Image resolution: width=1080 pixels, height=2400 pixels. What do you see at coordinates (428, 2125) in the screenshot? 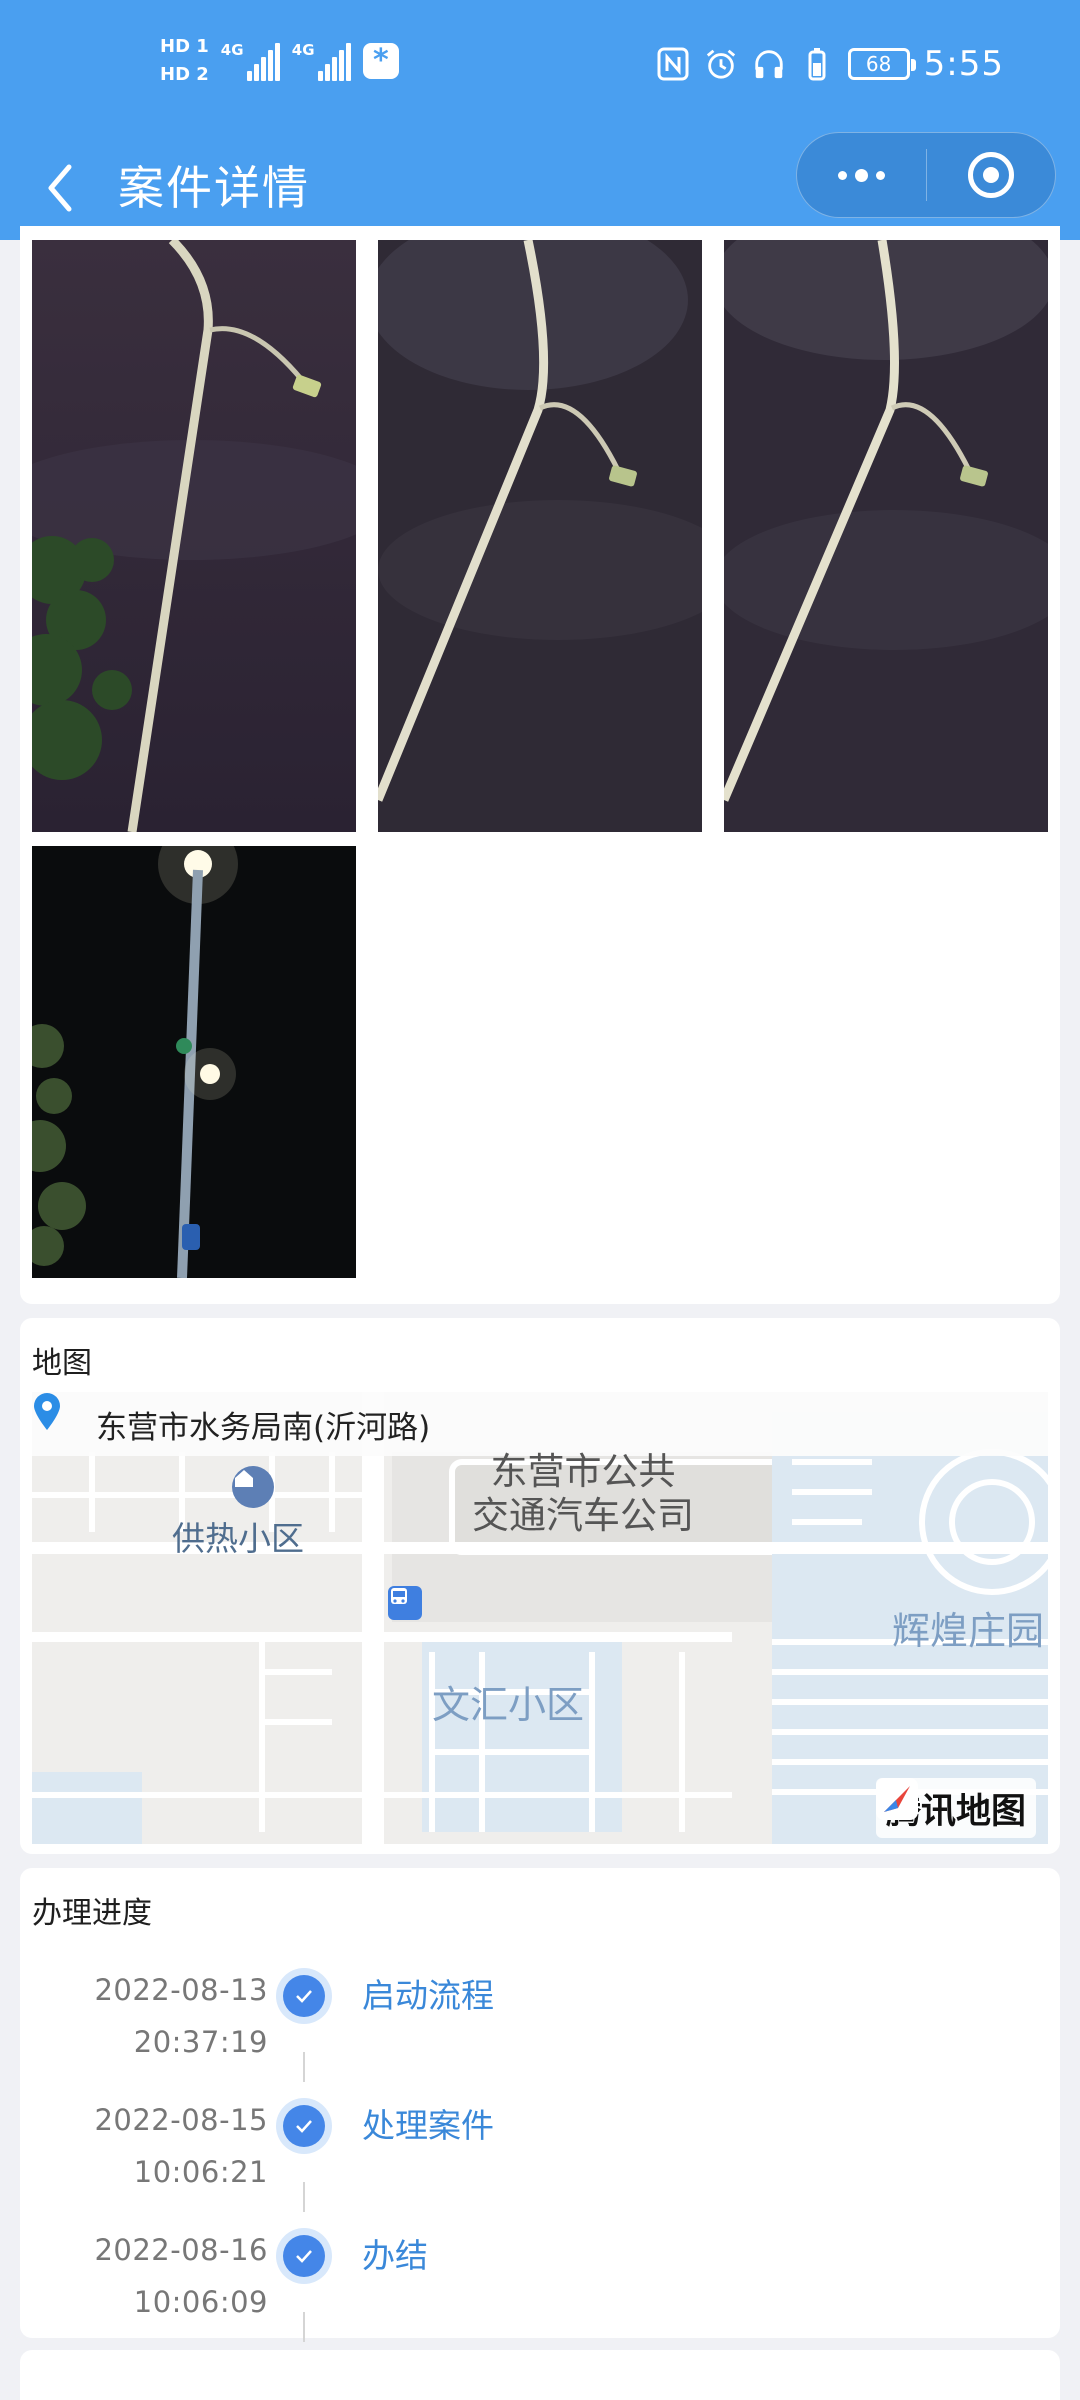
I see `step-label: 处理案件` at bounding box center [428, 2125].